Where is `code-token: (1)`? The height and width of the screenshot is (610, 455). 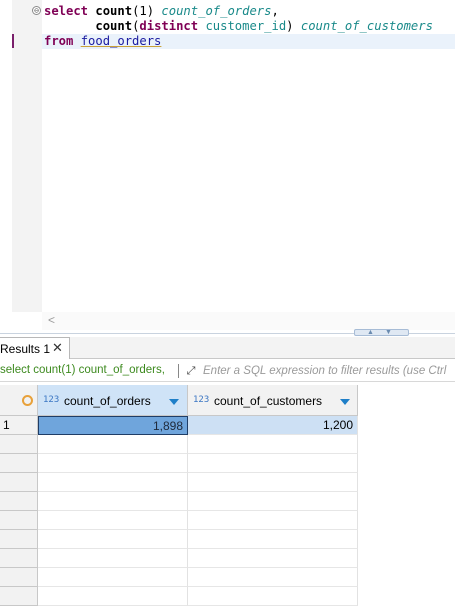 code-token: (1) is located at coordinates (147, 11).